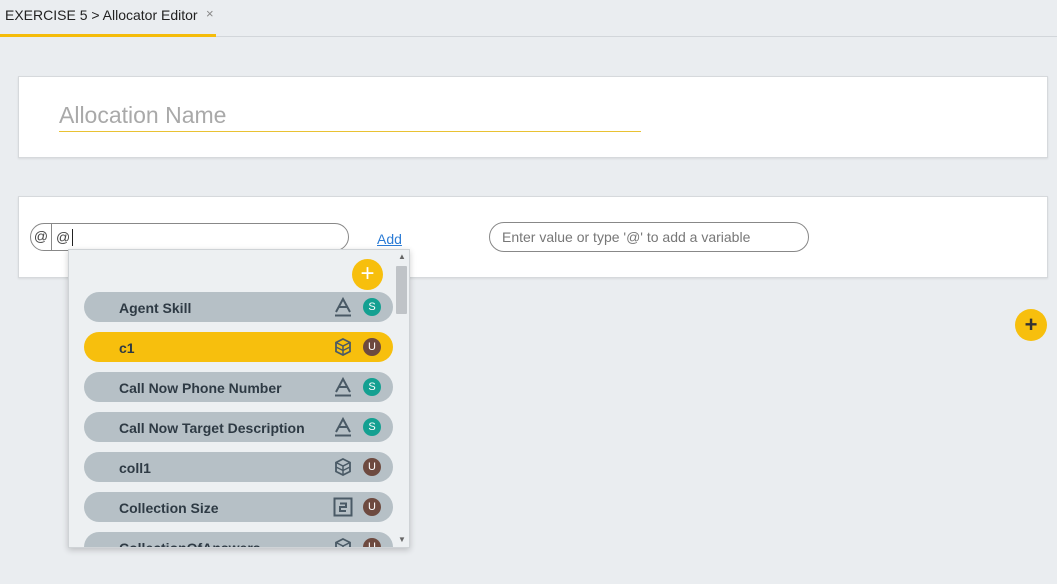  Describe the element at coordinates (389, 239) in the screenshot. I see `add-link: Add` at that location.